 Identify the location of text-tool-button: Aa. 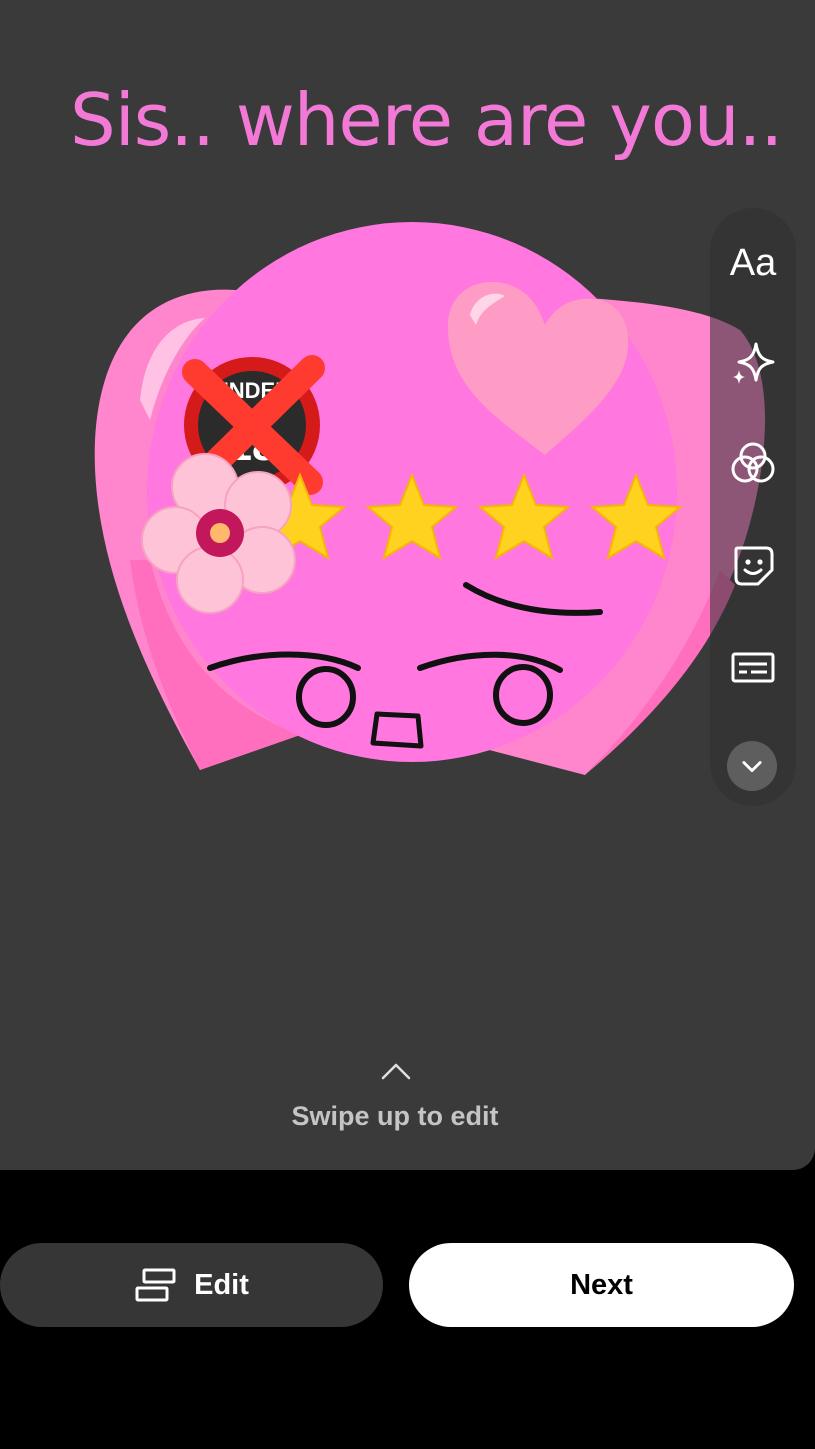
(753, 263).